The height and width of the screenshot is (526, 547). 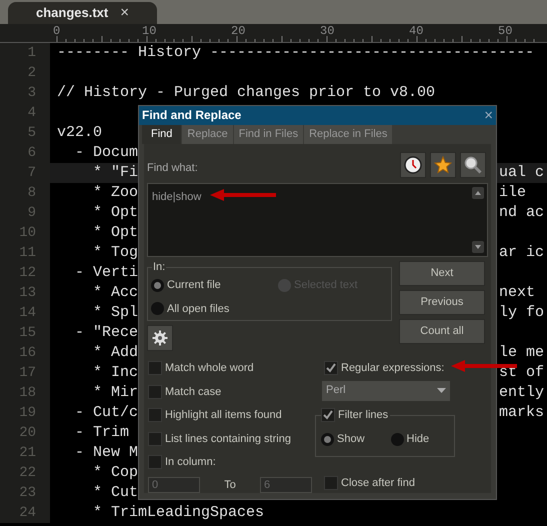 I want to click on line-number: 19, so click(x=27, y=413).